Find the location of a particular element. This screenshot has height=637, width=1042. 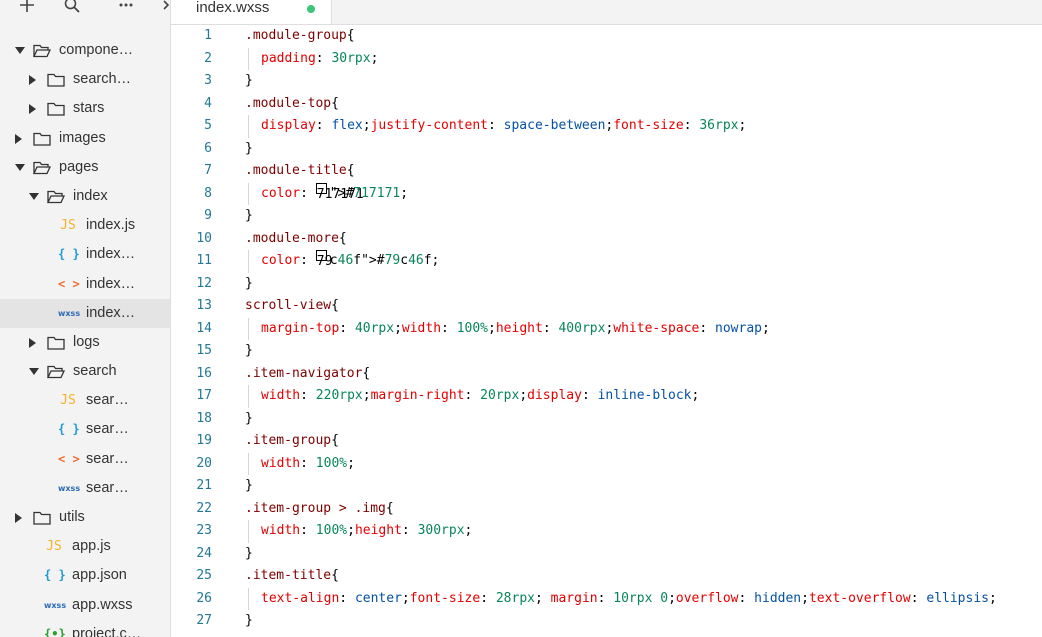

code-text: .item-navigator{ is located at coordinates (308, 373).